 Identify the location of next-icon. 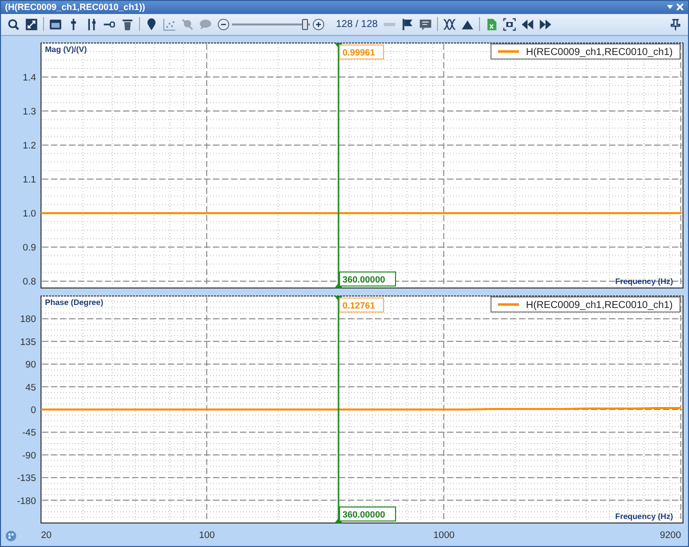
(545, 24).